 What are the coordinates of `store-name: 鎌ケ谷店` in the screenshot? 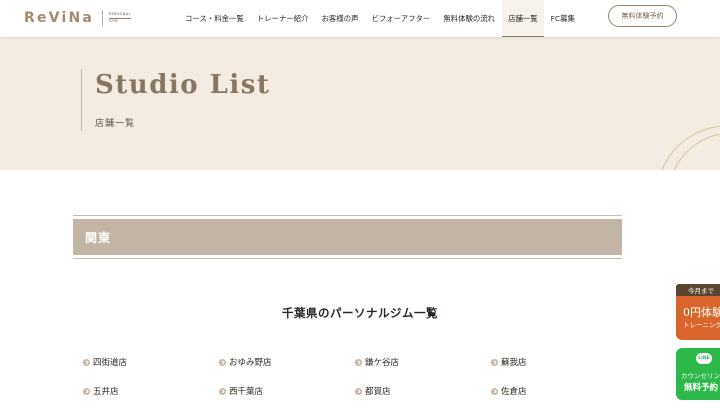 It's located at (382, 363).